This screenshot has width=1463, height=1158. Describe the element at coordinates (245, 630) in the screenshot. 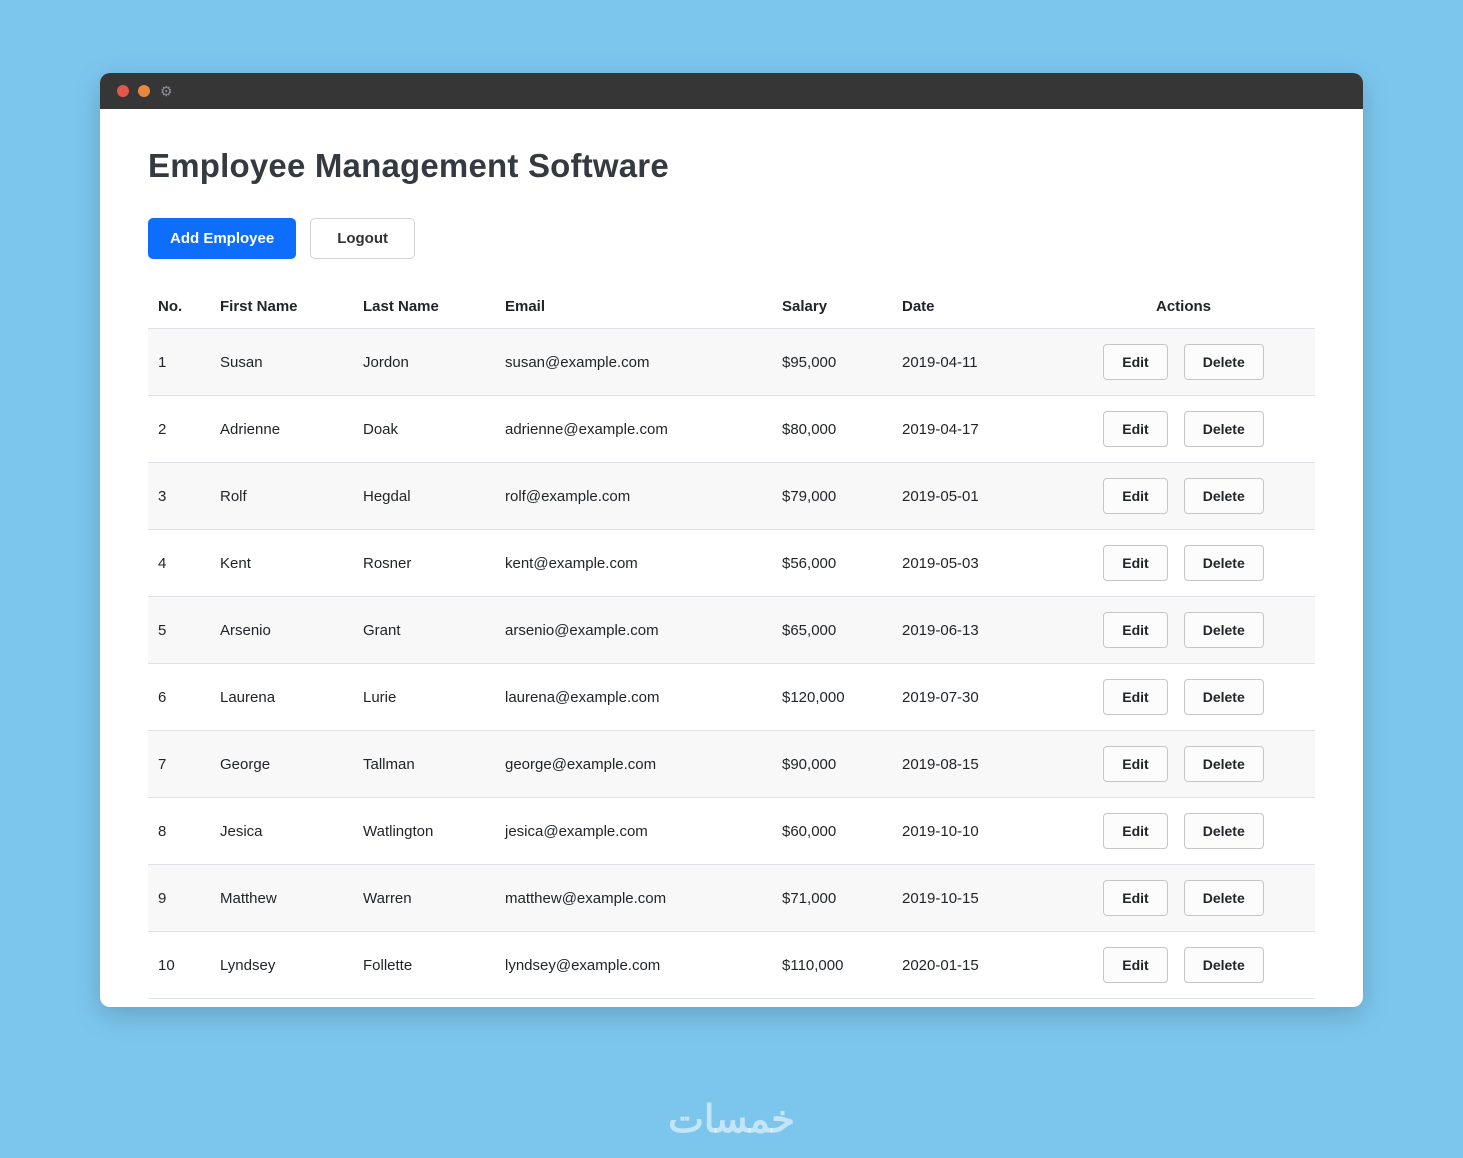

I see `first-name-cell: Arsenio` at that location.